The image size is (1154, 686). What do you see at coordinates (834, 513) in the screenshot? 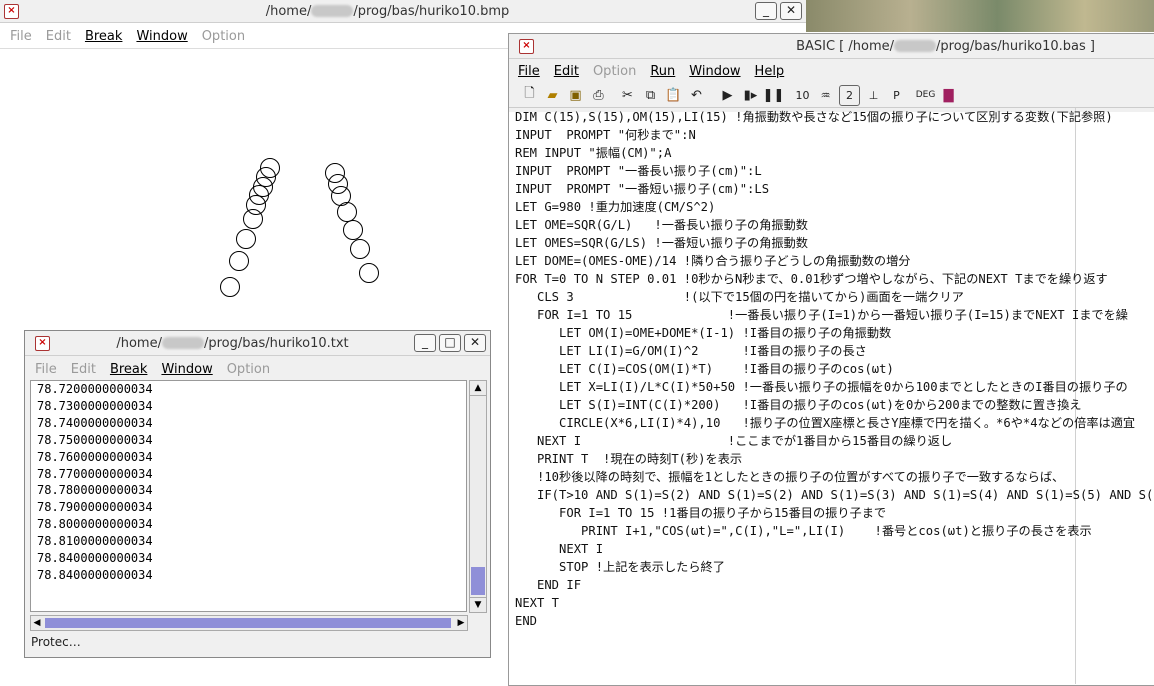
I see `code-line: FOR I=1 TO 15 !1番目の振り子から15番目の振り子まで` at bounding box center [834, 513].